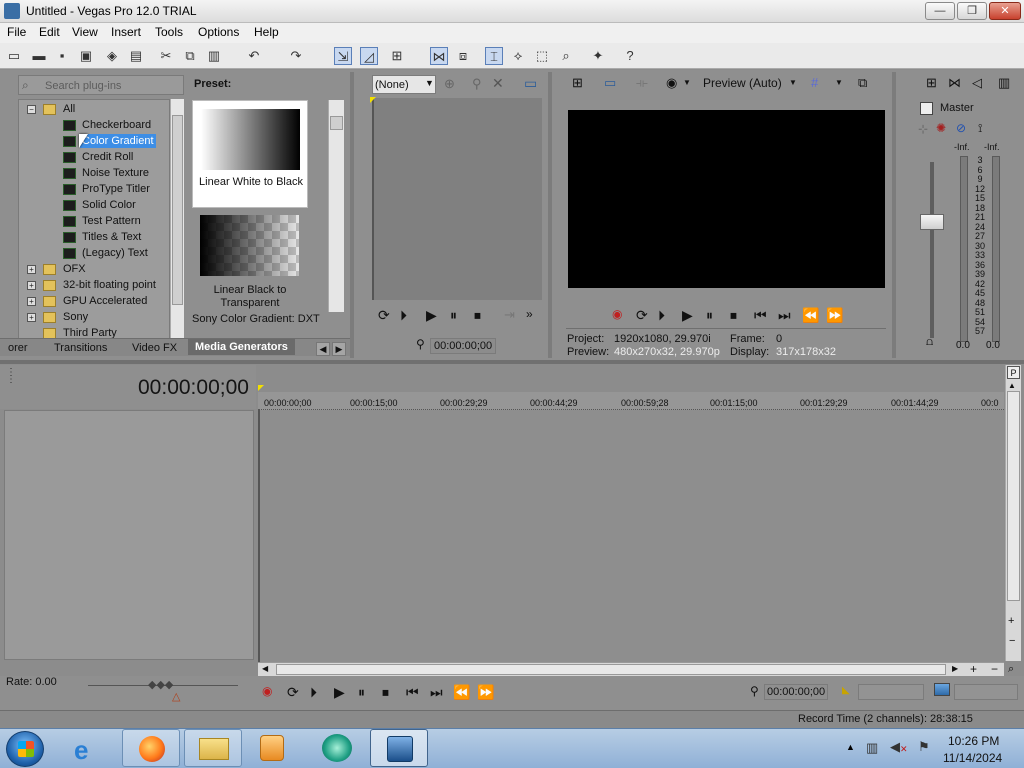 The height and width of the screenshot is (768, 1024). What do you see at coordinates (972, 758) in the screenshot?
I see `clock-date: 11/14/2024` at bounding box center [972, 758].